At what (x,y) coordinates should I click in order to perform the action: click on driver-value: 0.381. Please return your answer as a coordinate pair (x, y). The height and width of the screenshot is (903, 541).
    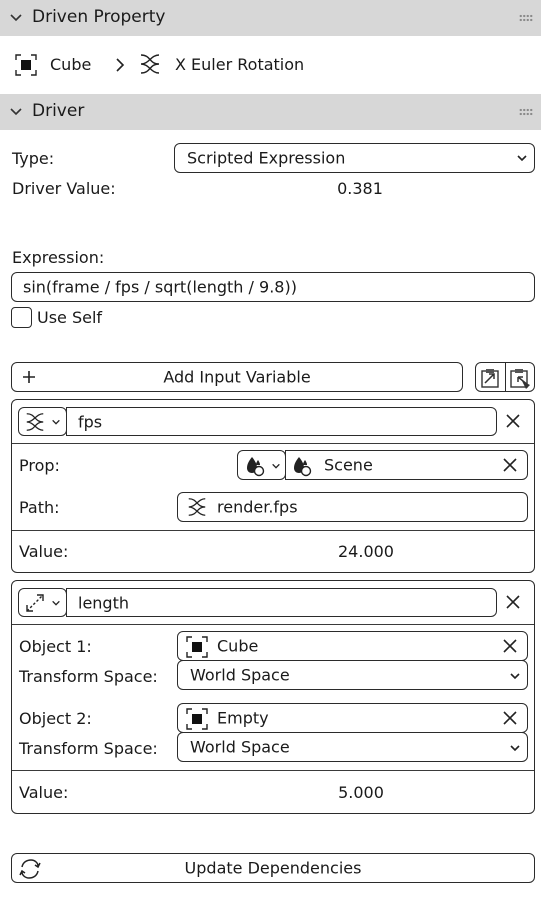
    Looking at the image, I should click on (360, 188).